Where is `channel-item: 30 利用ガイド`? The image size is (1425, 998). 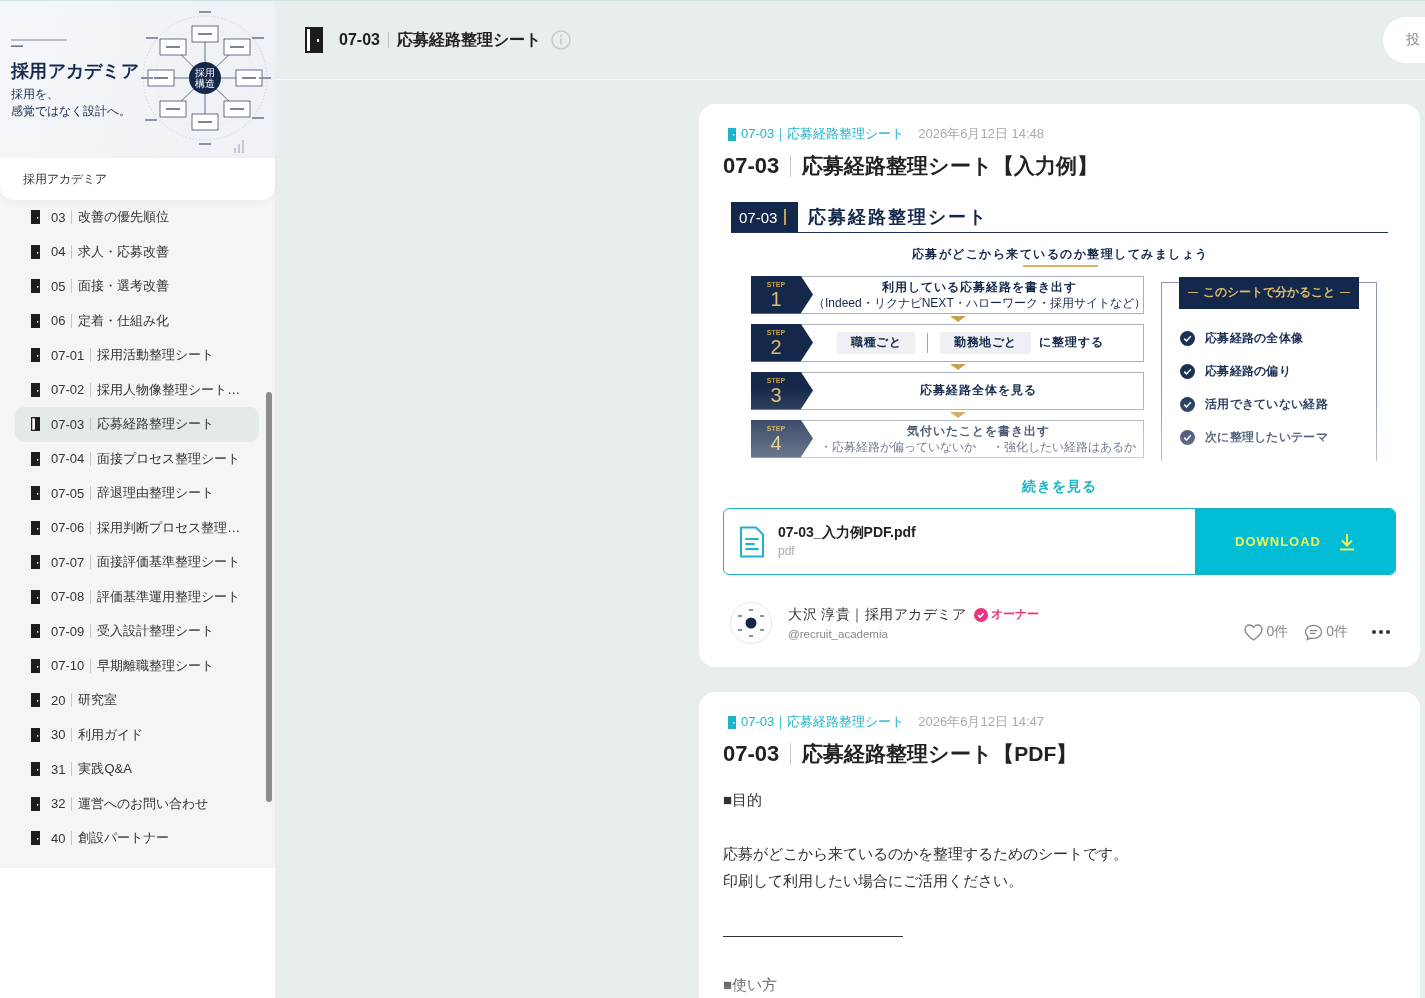 channel-item: 30 利用ガイド is located at coordinates (137, 734).